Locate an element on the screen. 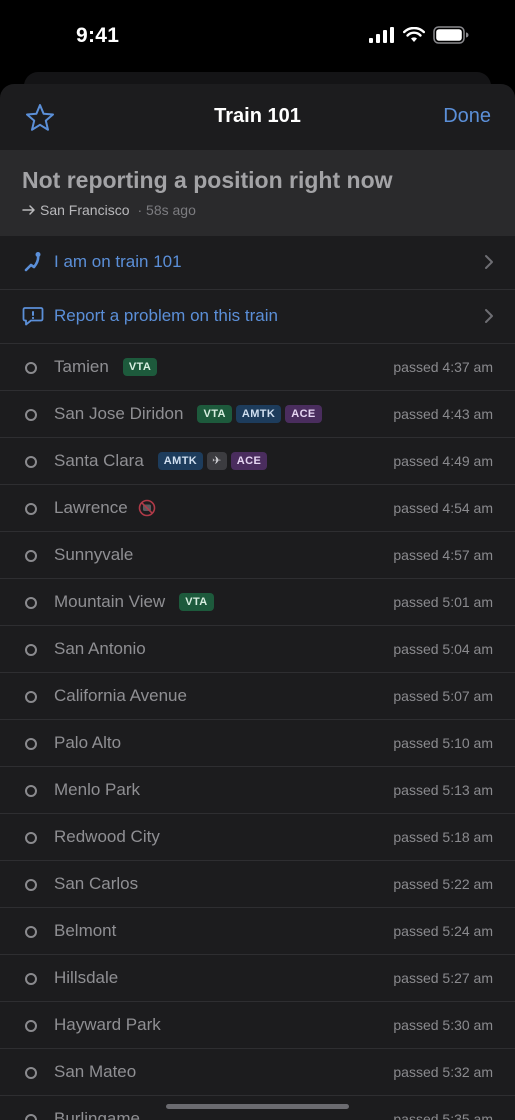  airport-icon: ✈ is located at coordinates (217, 461).